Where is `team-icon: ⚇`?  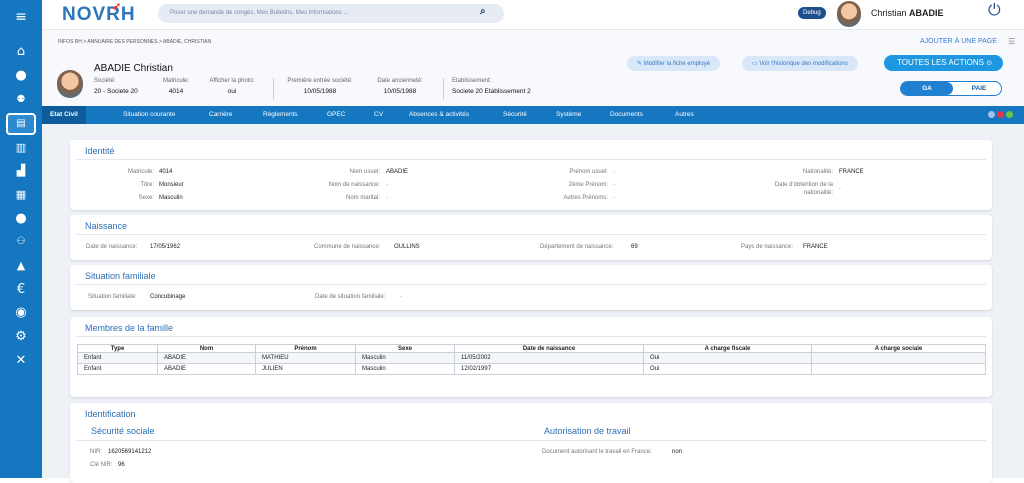
team-icon: ⚇ is located at coordinates (21, 242).